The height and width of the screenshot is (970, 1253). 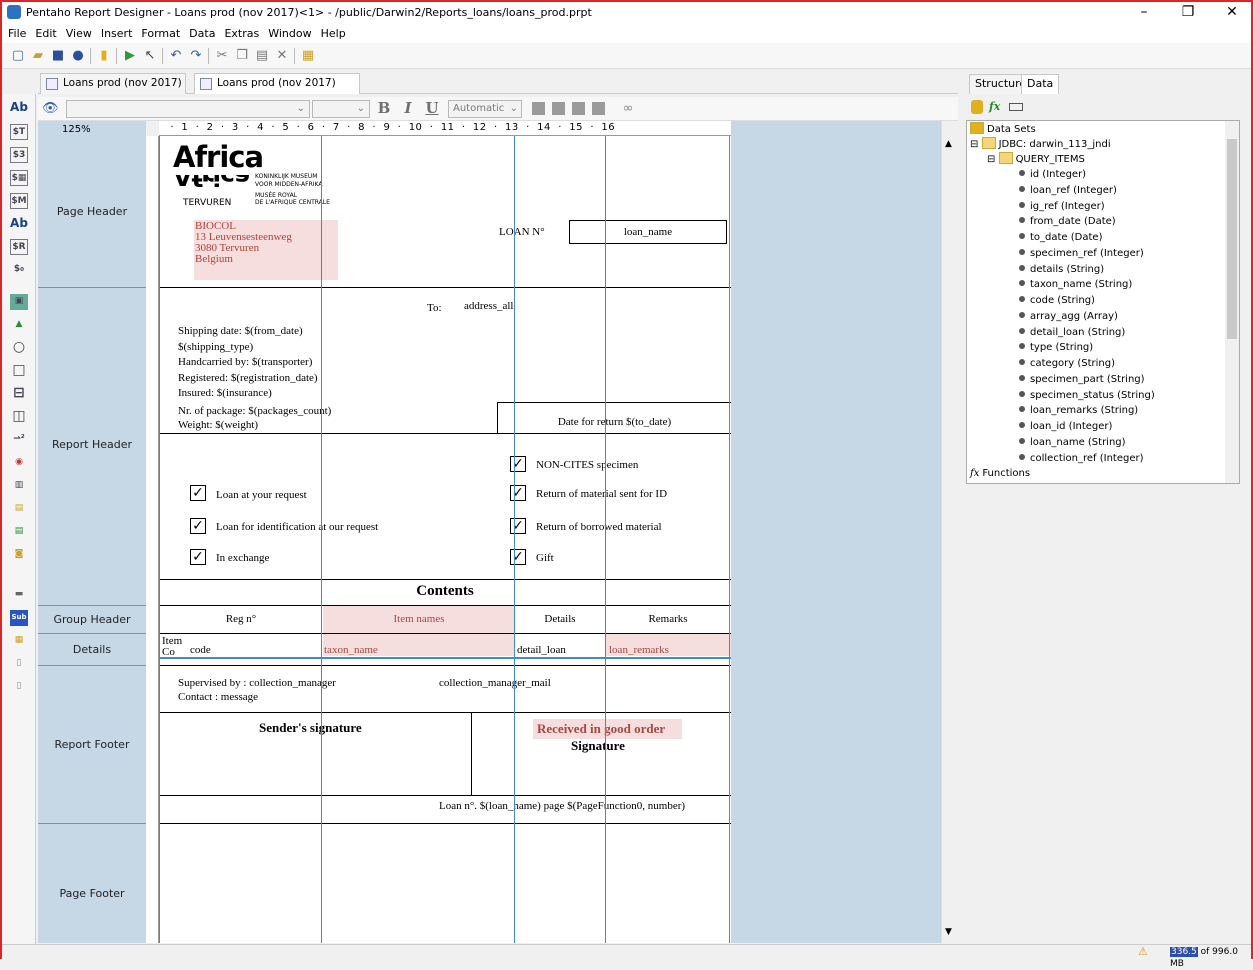 I want to click on resource-message-tool-icon: $₀, so click(x=19, y=270).